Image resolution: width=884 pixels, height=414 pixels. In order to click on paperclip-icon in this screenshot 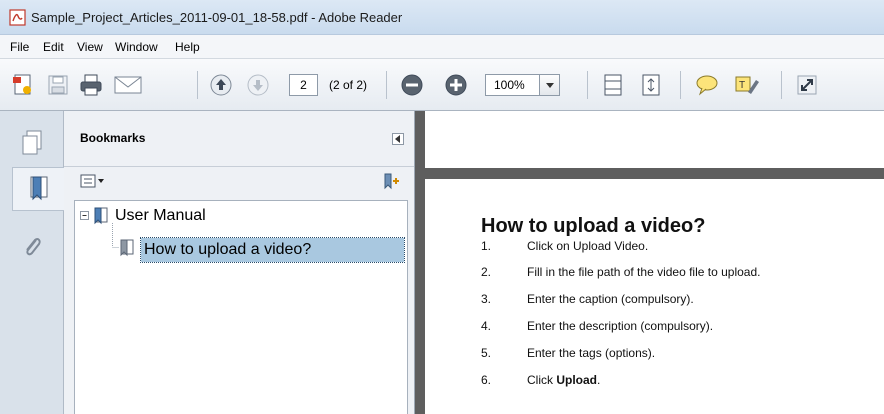, I will do `click(33, 246)`.